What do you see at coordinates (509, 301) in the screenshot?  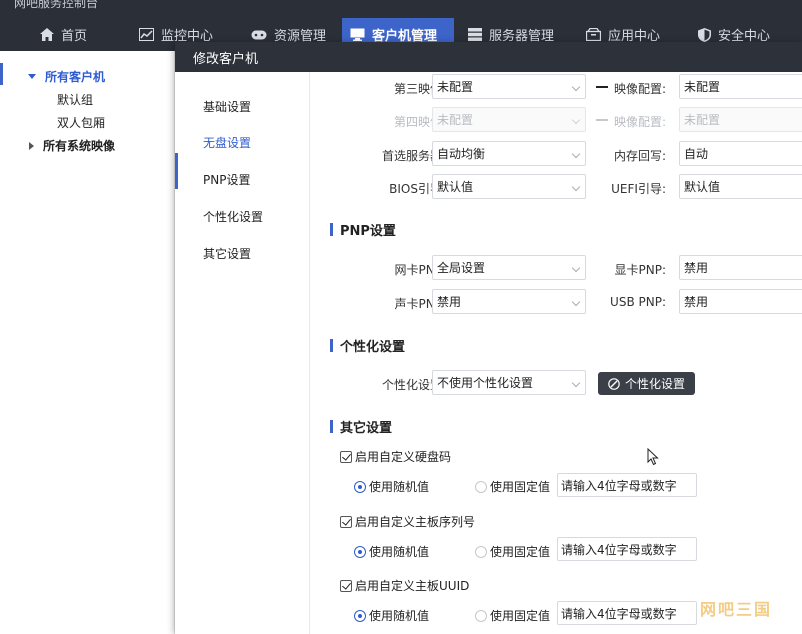 I see `sound-pnp-select: 禁用` at bounding box center [509, 301].